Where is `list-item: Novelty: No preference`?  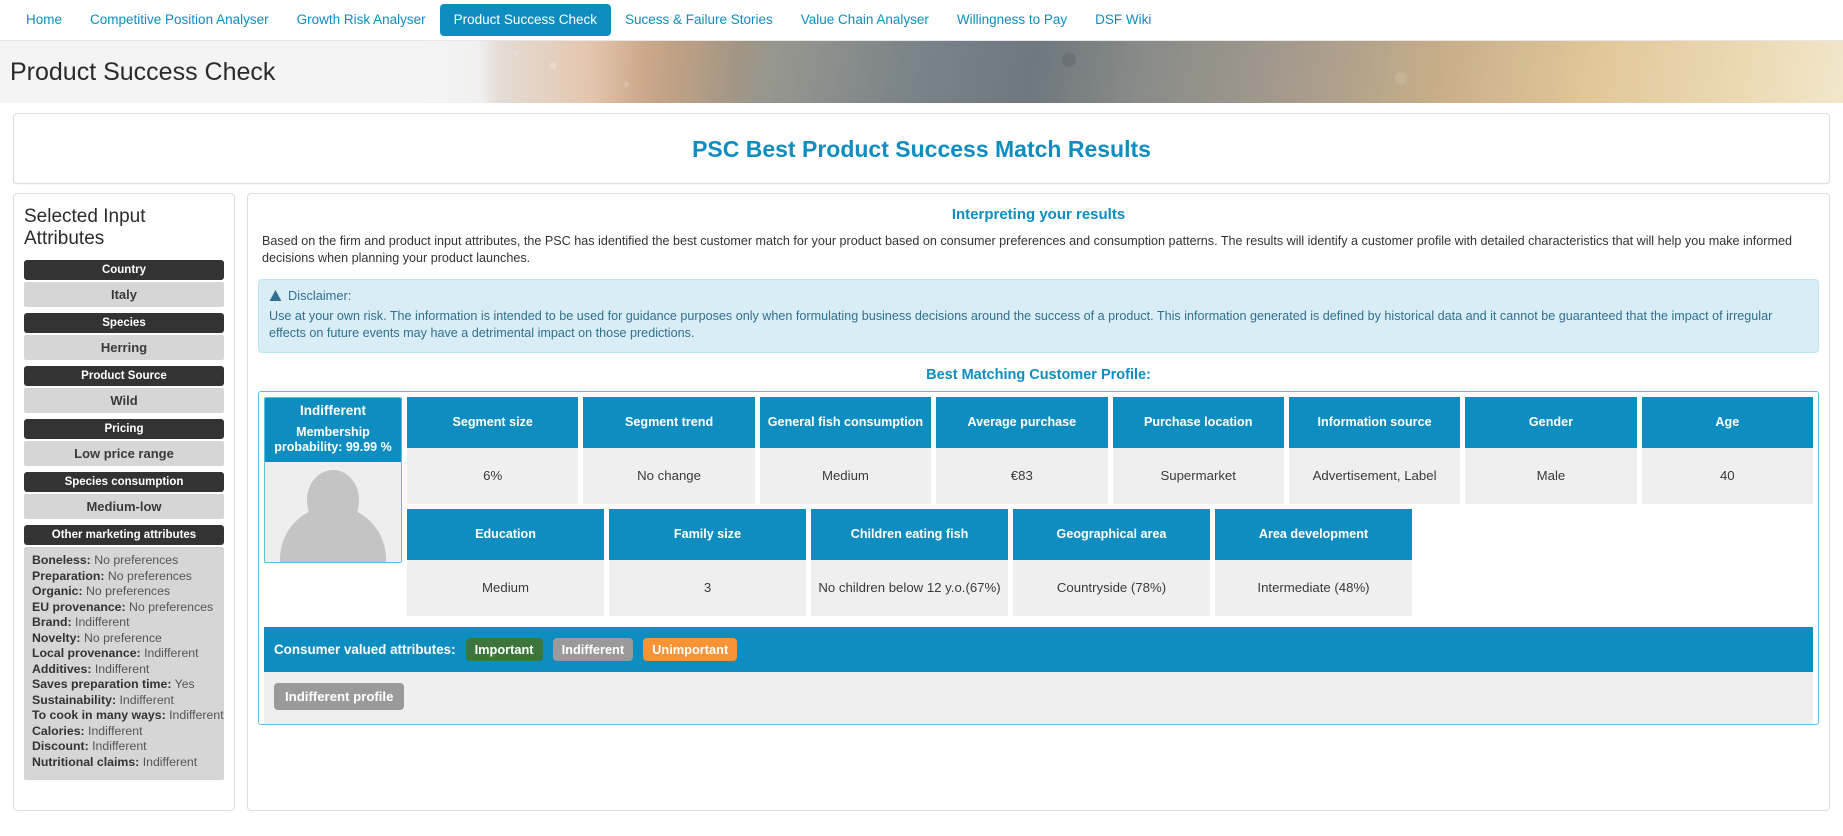
list-item: Novelty: No preference is located at coordinates (125, 639).